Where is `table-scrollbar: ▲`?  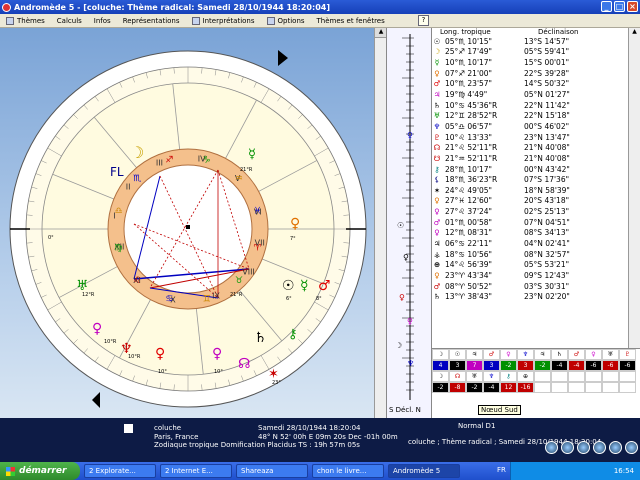 table-scrollbar: ▲ is located at coordinates (634, 193).